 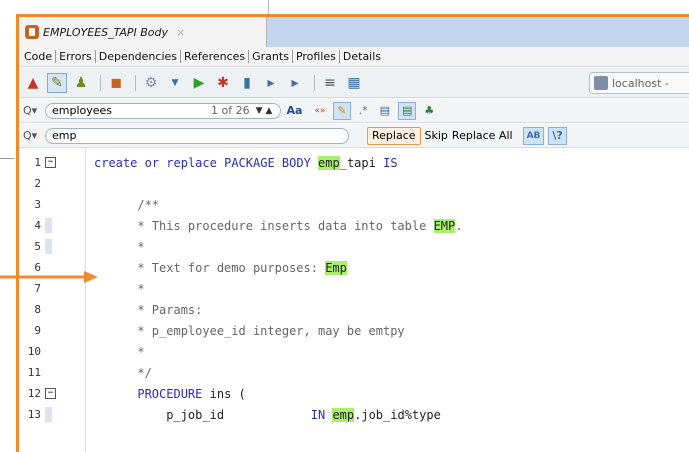 What do you see at coordinates (33, 83) in the screenshot?
I see `pin-icon: ▲` at bounding box center [33, 83].